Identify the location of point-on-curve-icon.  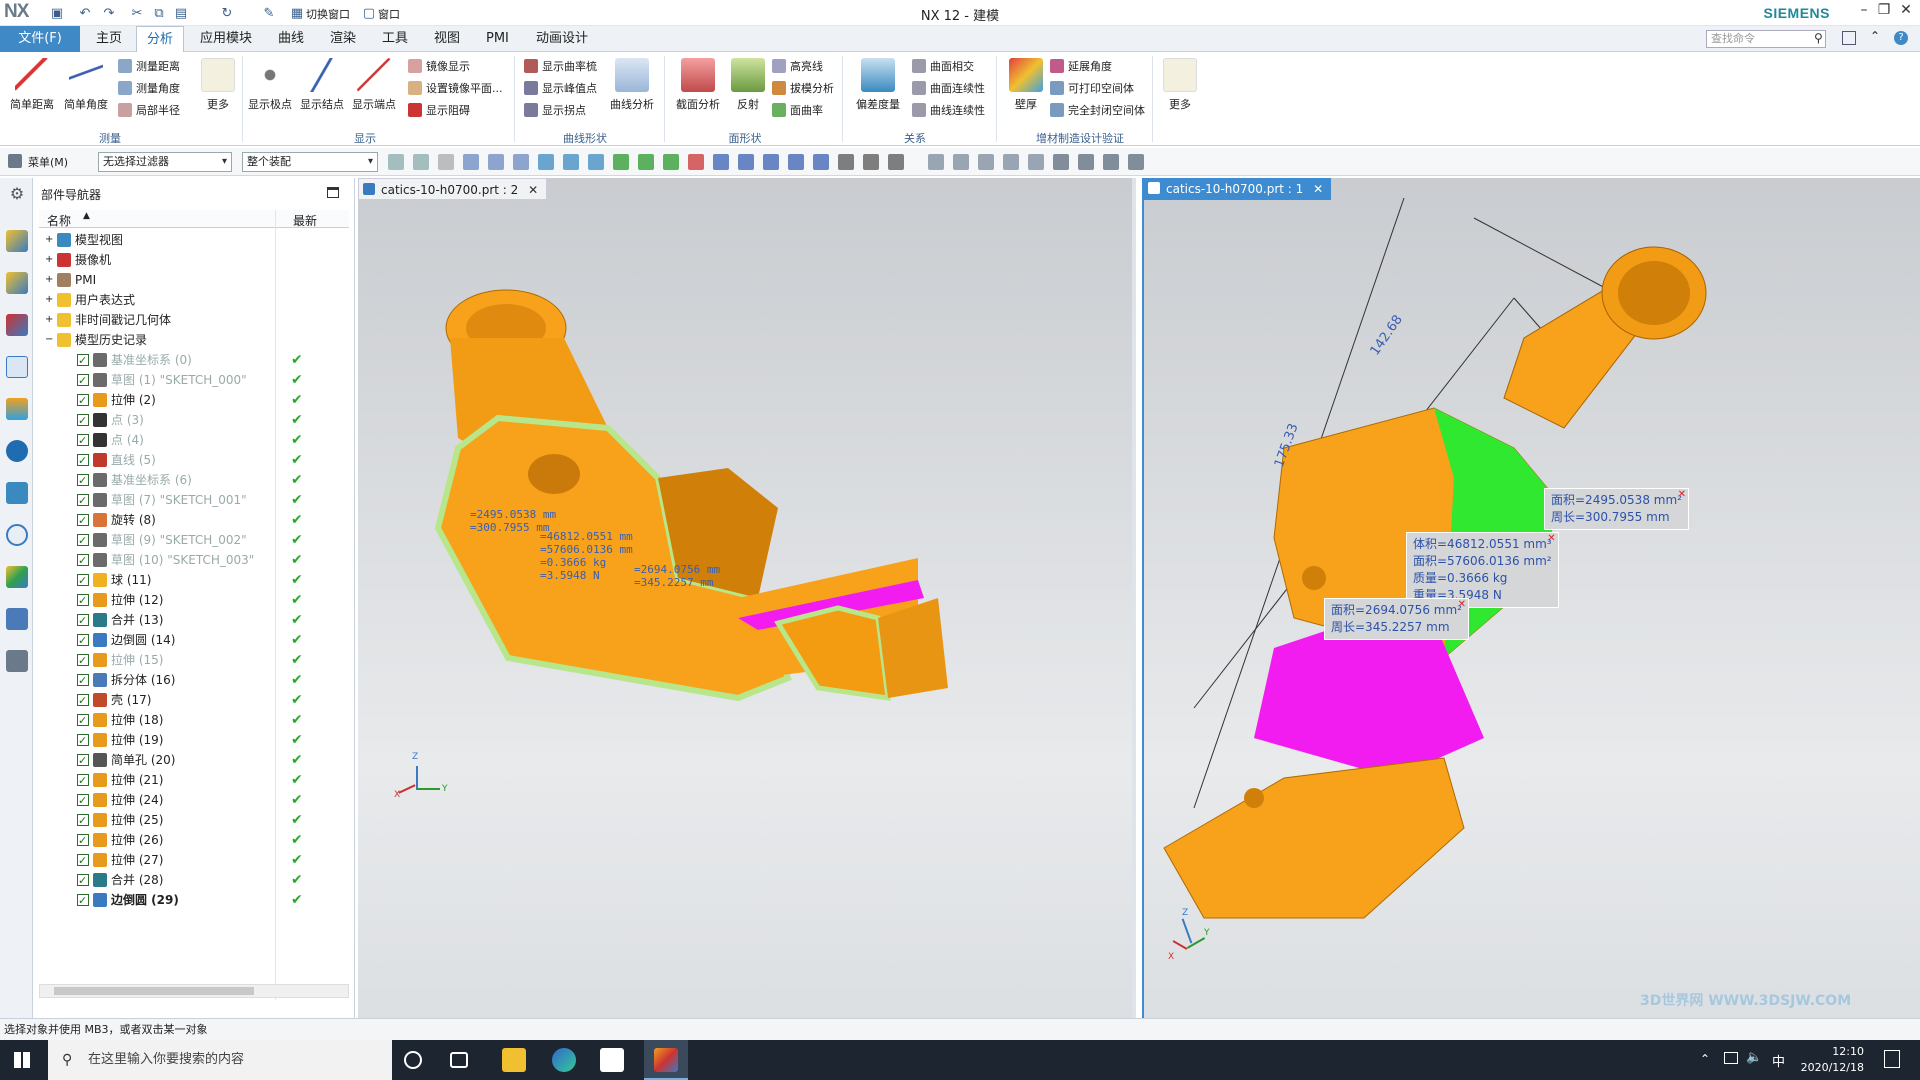
(796, 162).